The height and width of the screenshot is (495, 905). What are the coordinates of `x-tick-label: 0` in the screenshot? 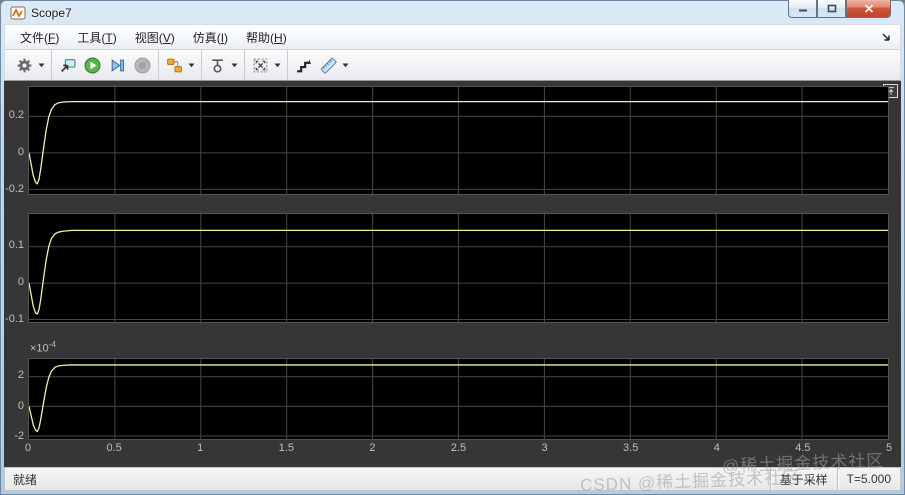 It's located at (28, 448).